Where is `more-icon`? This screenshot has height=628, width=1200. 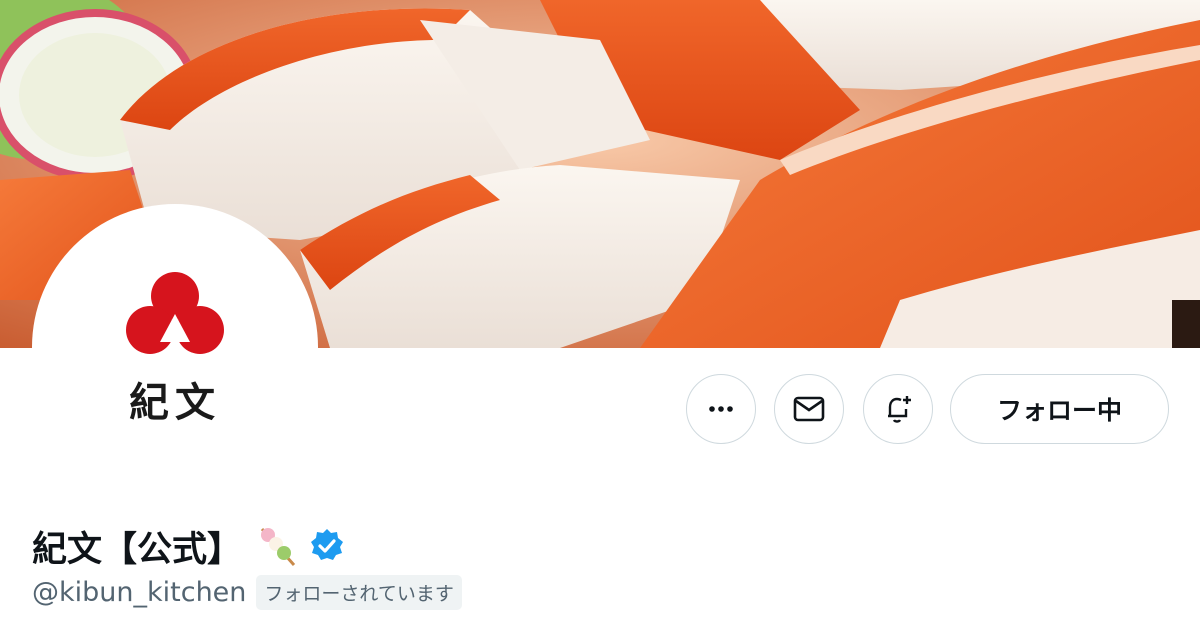 more-icon is located at coordinates (721, 409).